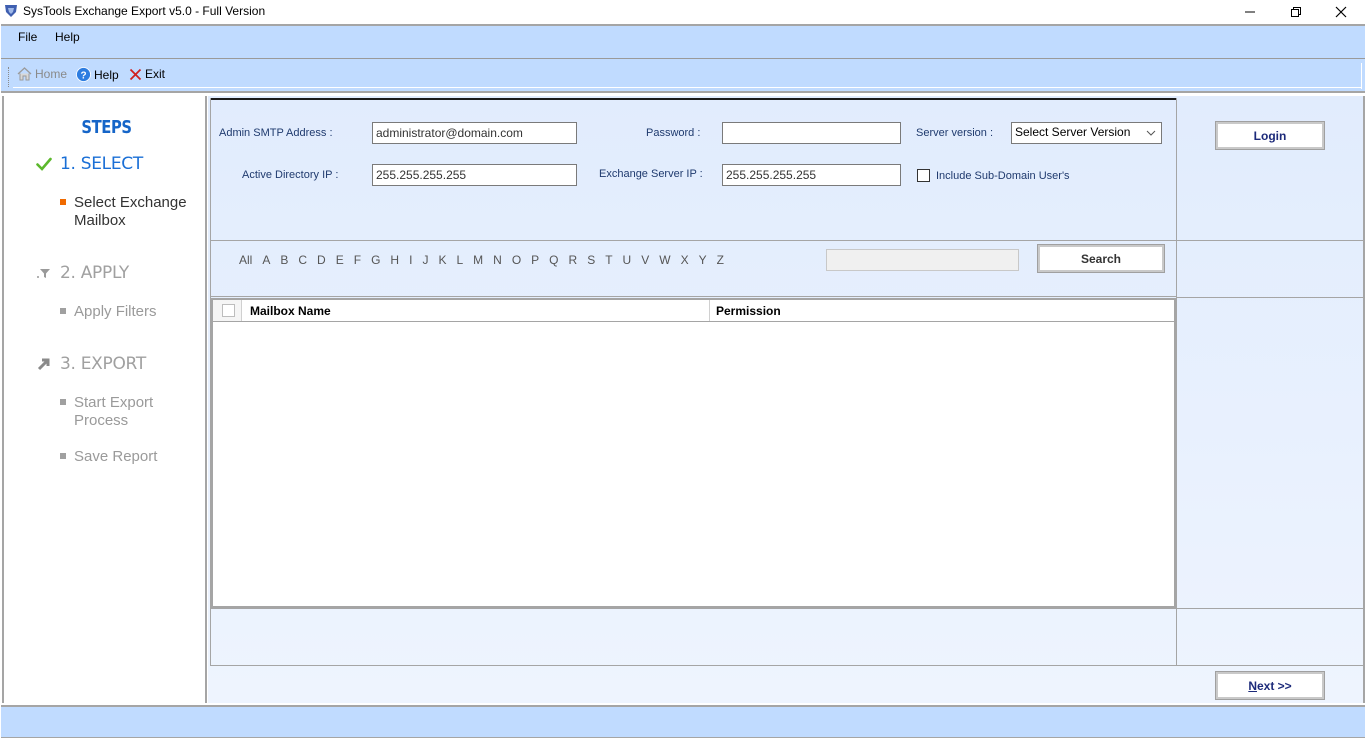 The height and width of the screenshot is (738, 1366). I want to click on step-export-label: 3. EXPORT, so click(103, 364).